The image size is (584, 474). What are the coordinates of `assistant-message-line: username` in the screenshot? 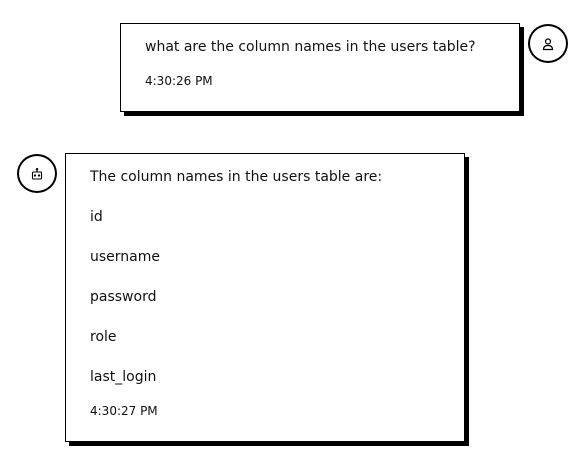 It's located at (125, 257).